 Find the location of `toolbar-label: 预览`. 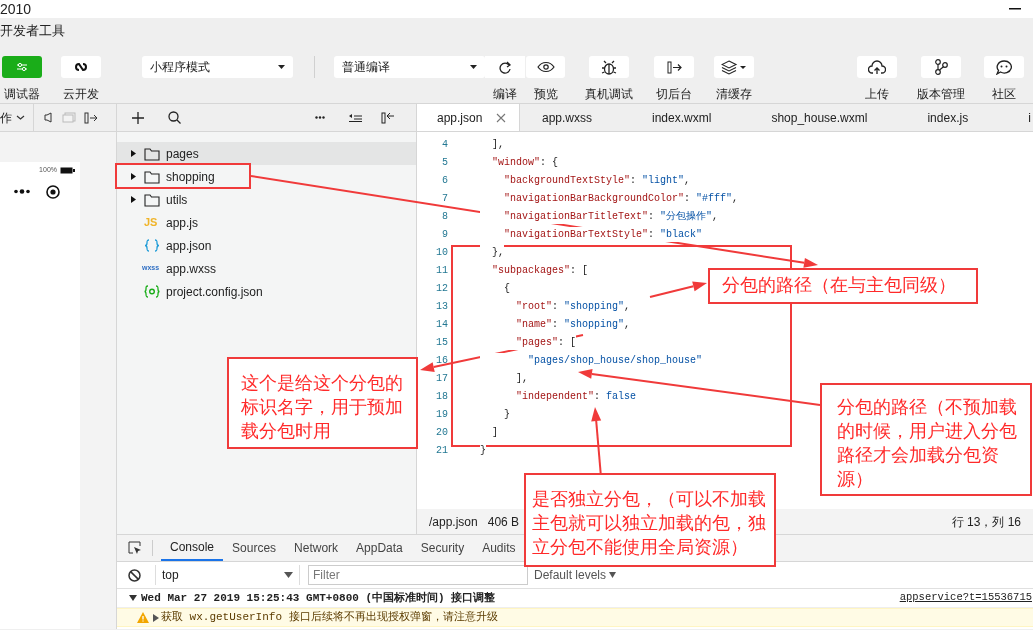

toolbar-label: 预览 is located at coordinates (545, 94).